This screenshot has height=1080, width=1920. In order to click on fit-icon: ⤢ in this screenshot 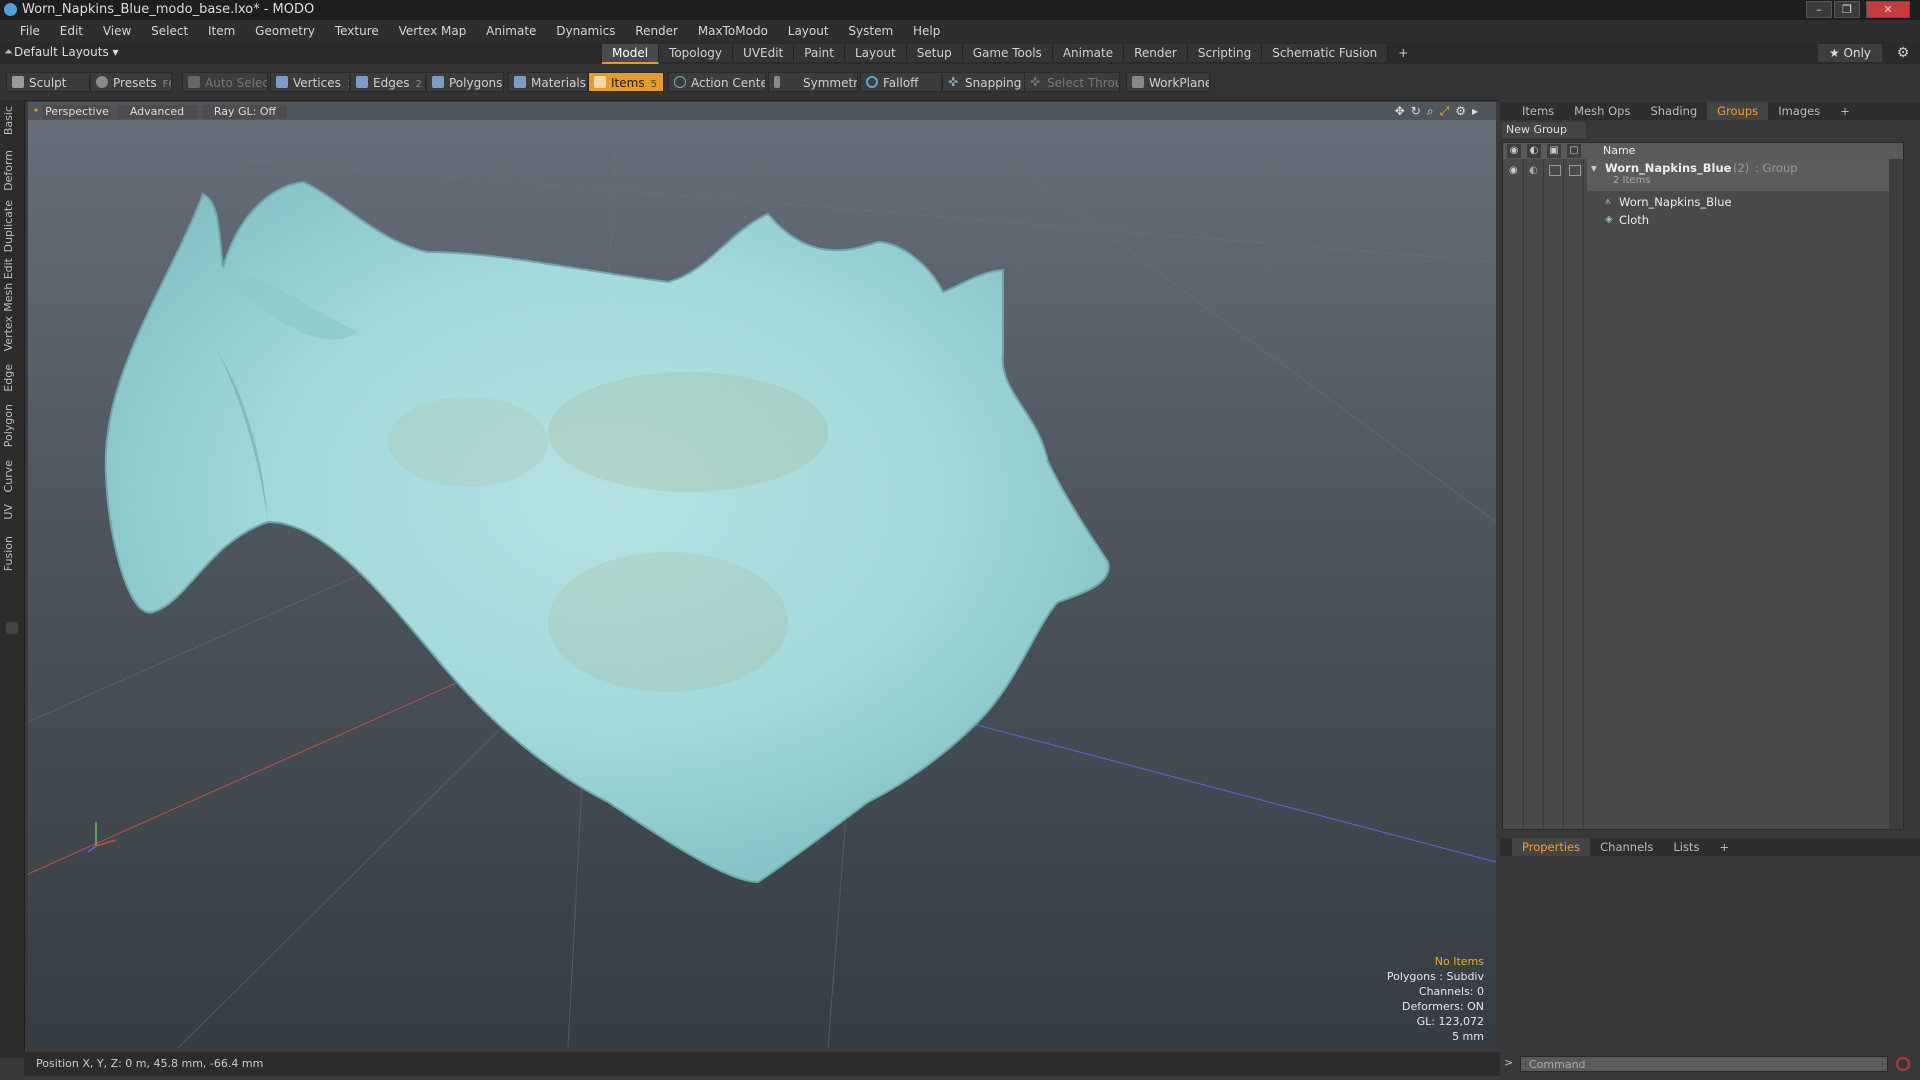, I will do `click(1445, 111)`.